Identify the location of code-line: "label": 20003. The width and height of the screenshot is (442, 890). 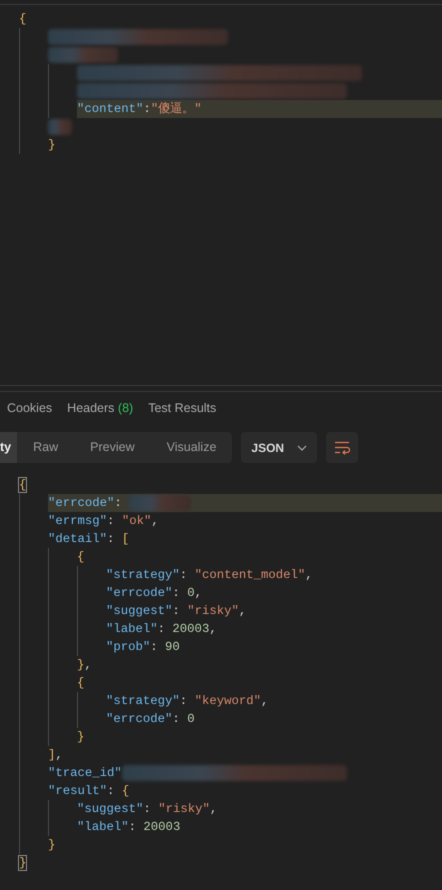
(128, 827).